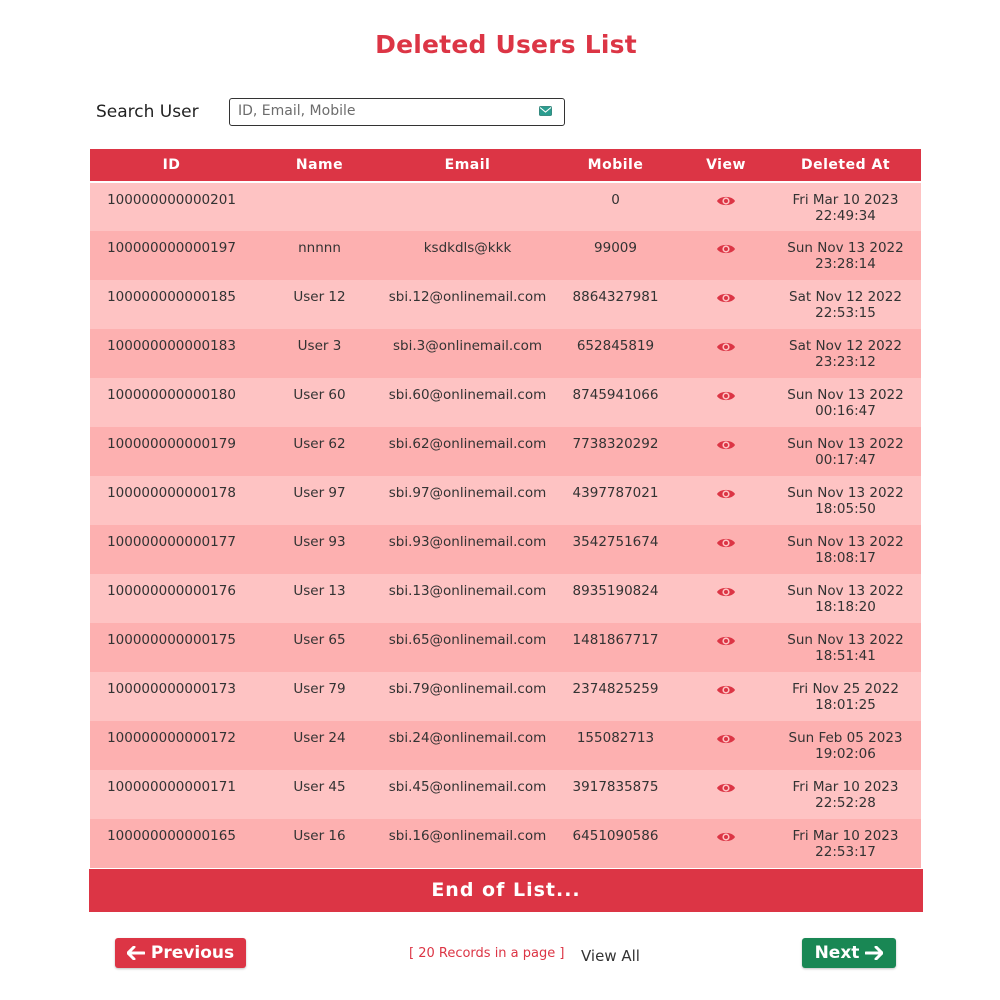  What do you see at coordinates (467, 787) in the screenshot?
I see `email-cell: sbi.45@onlinemail.com` at bounding box center [467, 787].